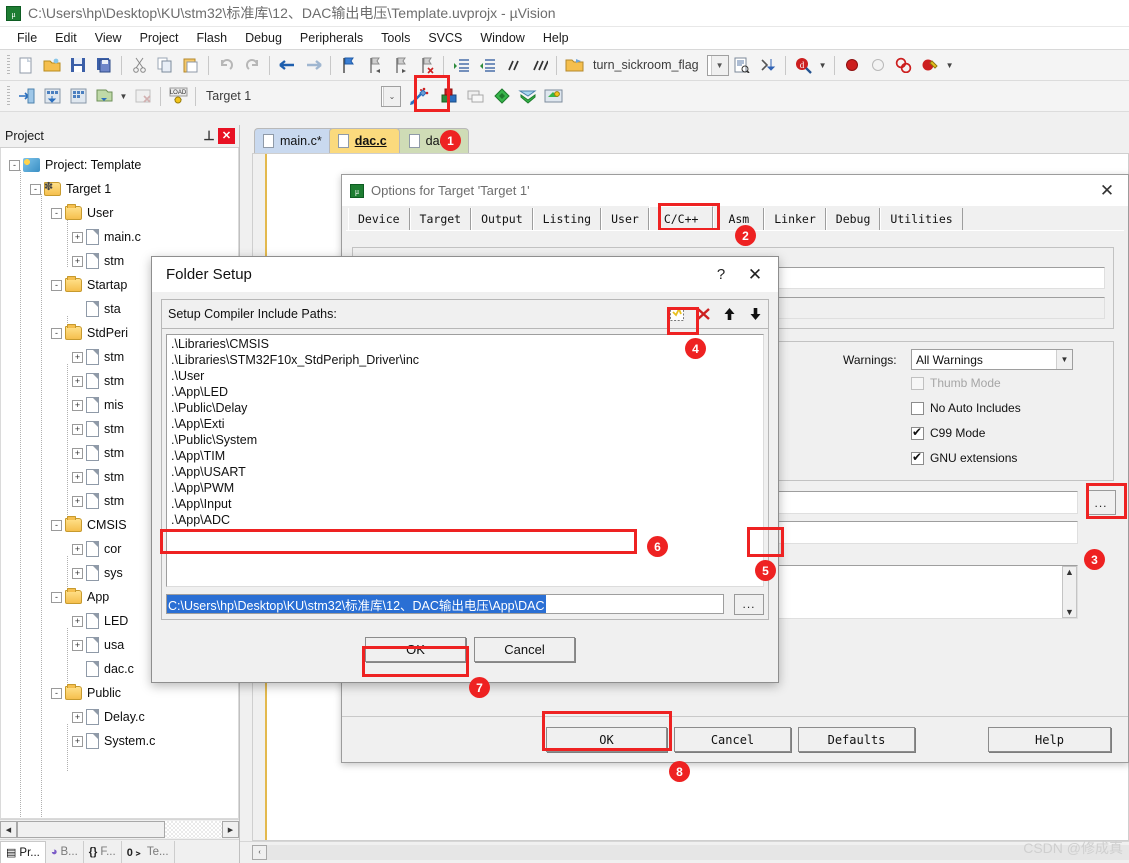 Image resolution: width=1129 pixels, height=863 pixels. What do you see at coordinates (8, 829) in the screenshot?
I see `scroll-left-arrow-icon: ◀` at bounding box center [8, 829].